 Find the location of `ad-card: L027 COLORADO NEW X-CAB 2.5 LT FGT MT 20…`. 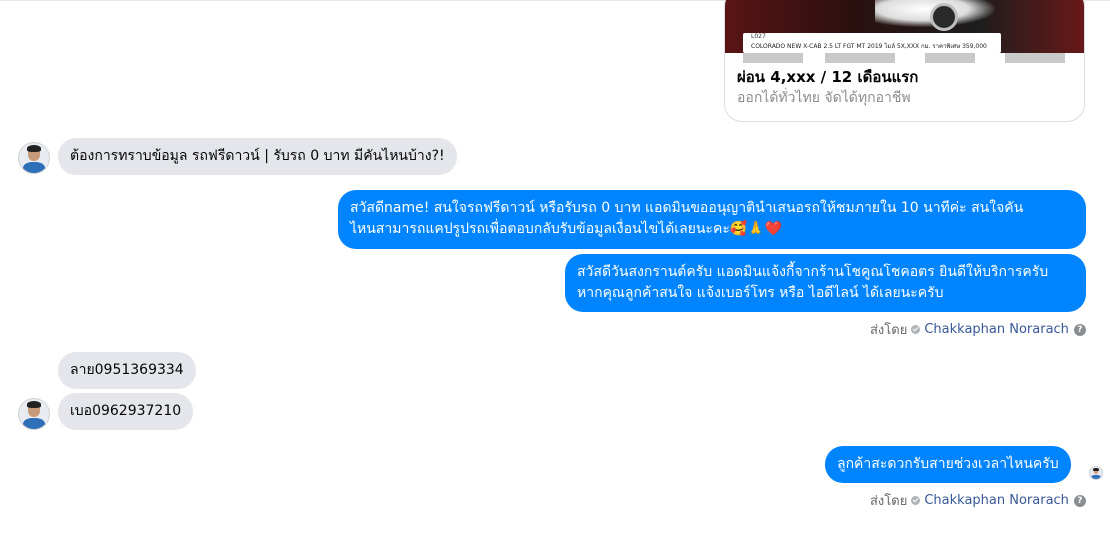

ad-card: L027 COLORADO NEW X-CAB 2.5 LT FGT MT 20… is located at coordinates (904, 61).